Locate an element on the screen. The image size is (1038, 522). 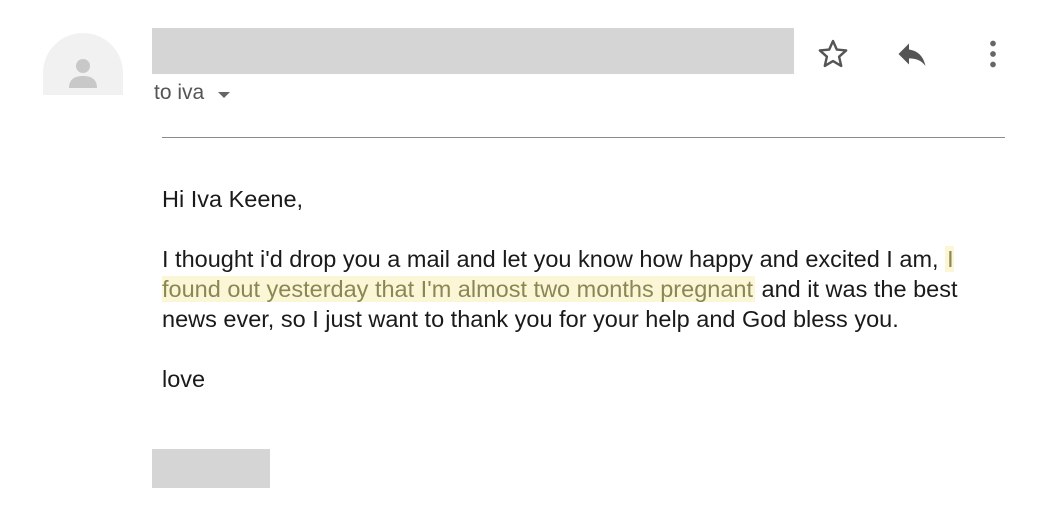
reply-icon is located at coordinates (912, 54).